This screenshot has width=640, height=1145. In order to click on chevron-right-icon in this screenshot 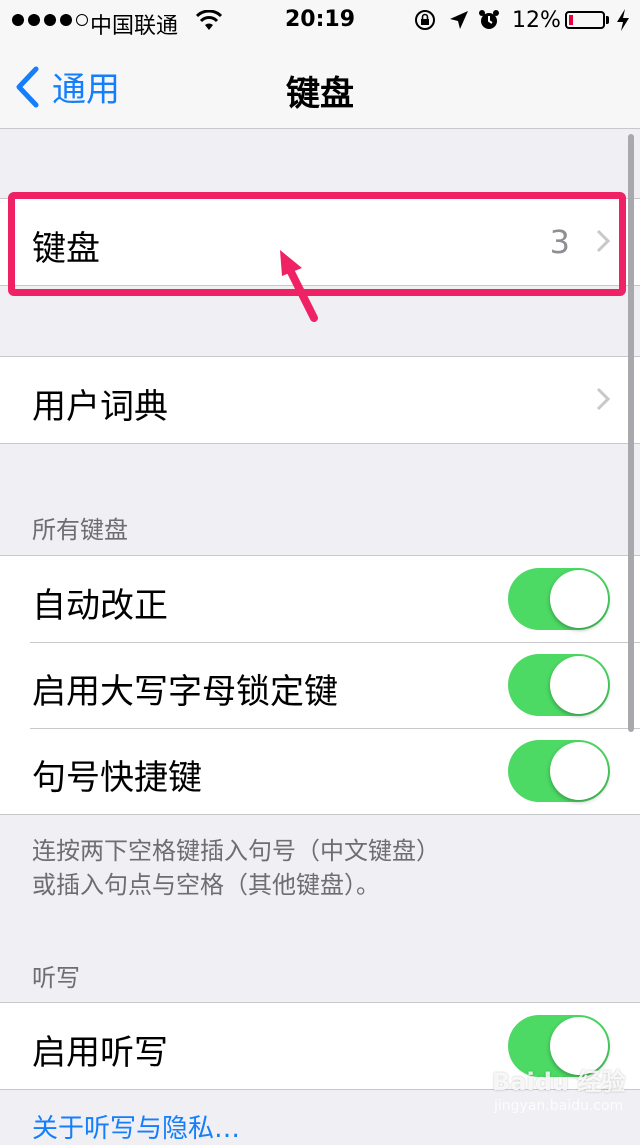, I will do `click(603, 399)`.